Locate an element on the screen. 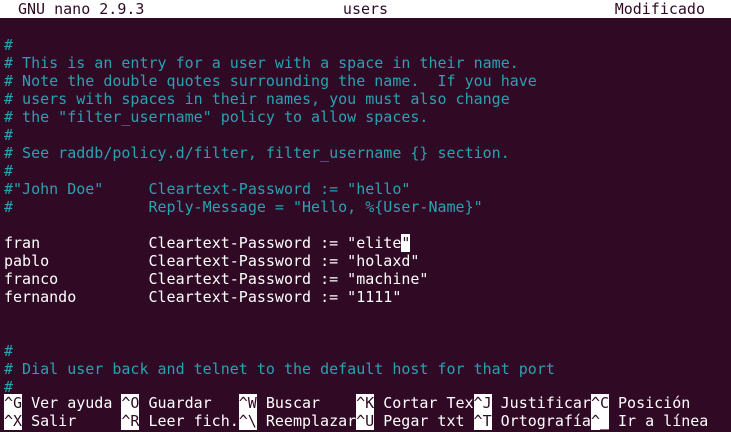 The height and width of the screenshot is (432, 731). line-text: franco Cleartext-Password := "machine" is located at coordinates (216, 279).